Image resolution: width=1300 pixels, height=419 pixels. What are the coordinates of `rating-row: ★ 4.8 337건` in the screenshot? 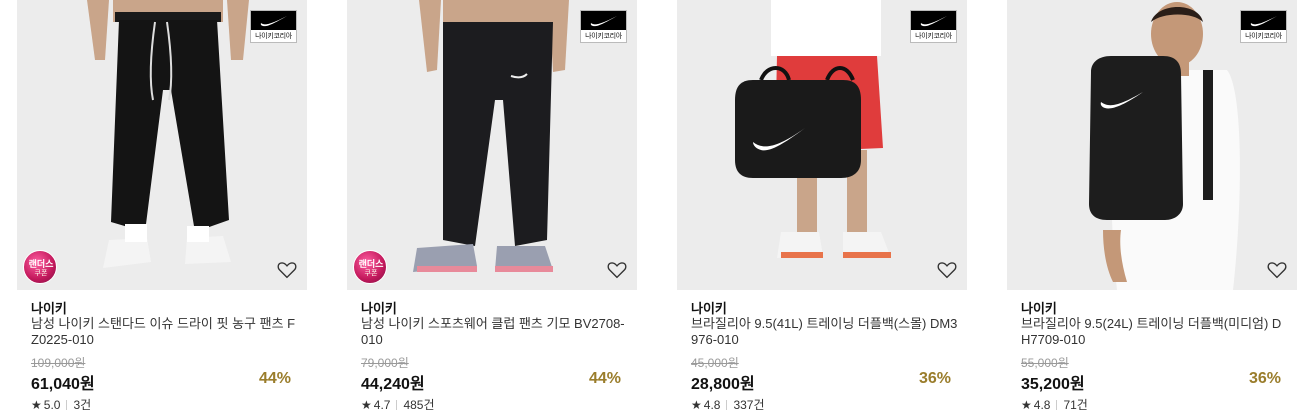 It's located at (728, 404).